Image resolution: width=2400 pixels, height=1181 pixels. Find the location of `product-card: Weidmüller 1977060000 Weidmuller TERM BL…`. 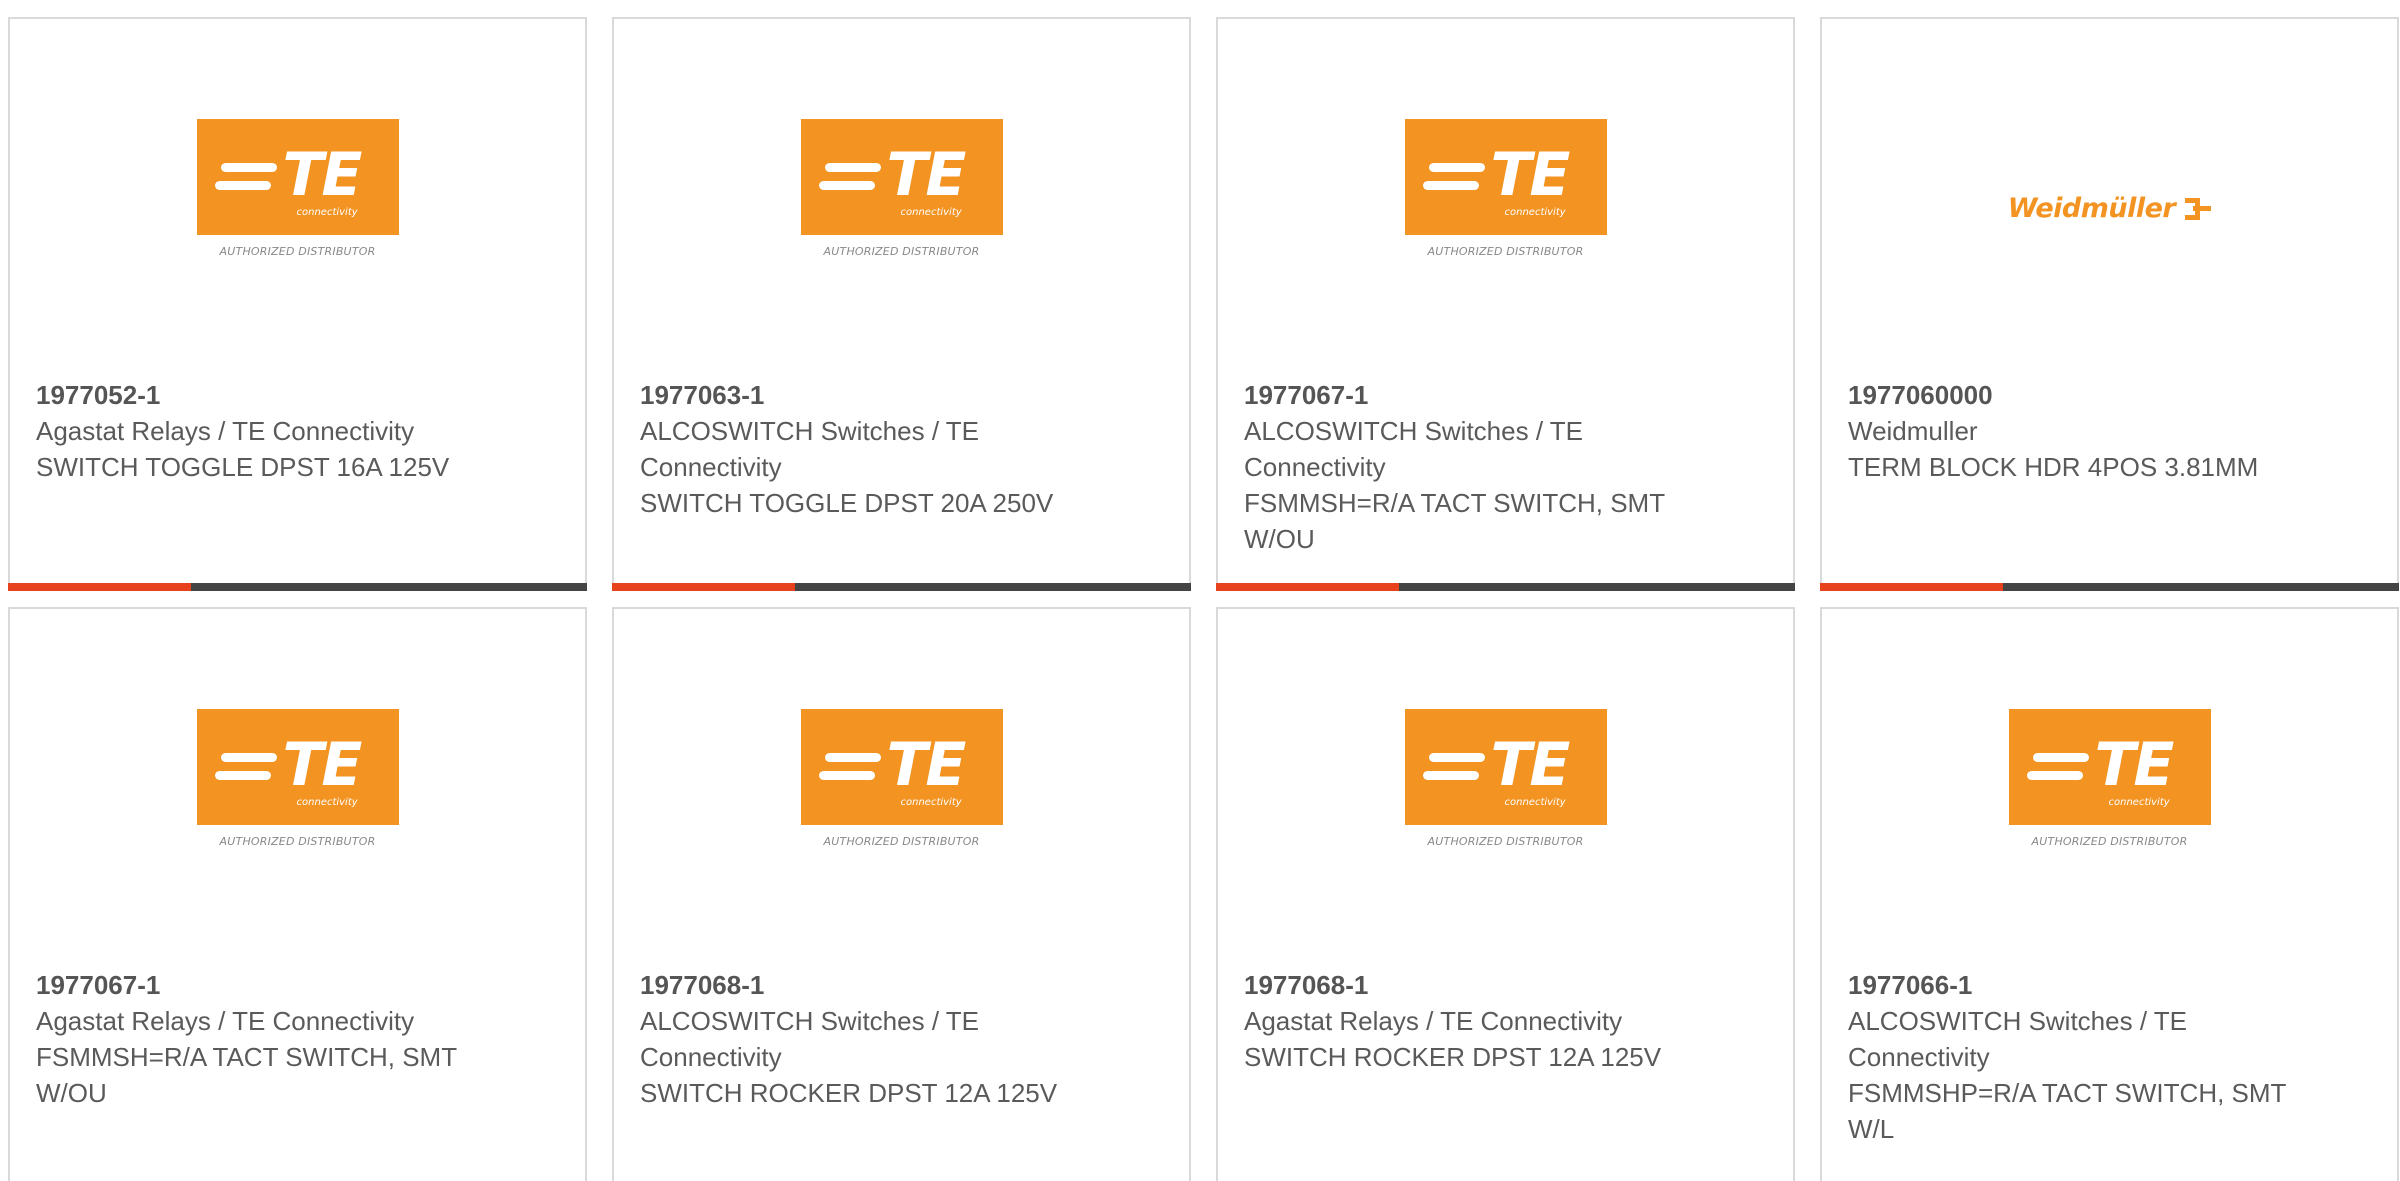

product-card: Weidmüller 1977060000 Weidmuller TERM BL… is located at coordinates (2109, 304).